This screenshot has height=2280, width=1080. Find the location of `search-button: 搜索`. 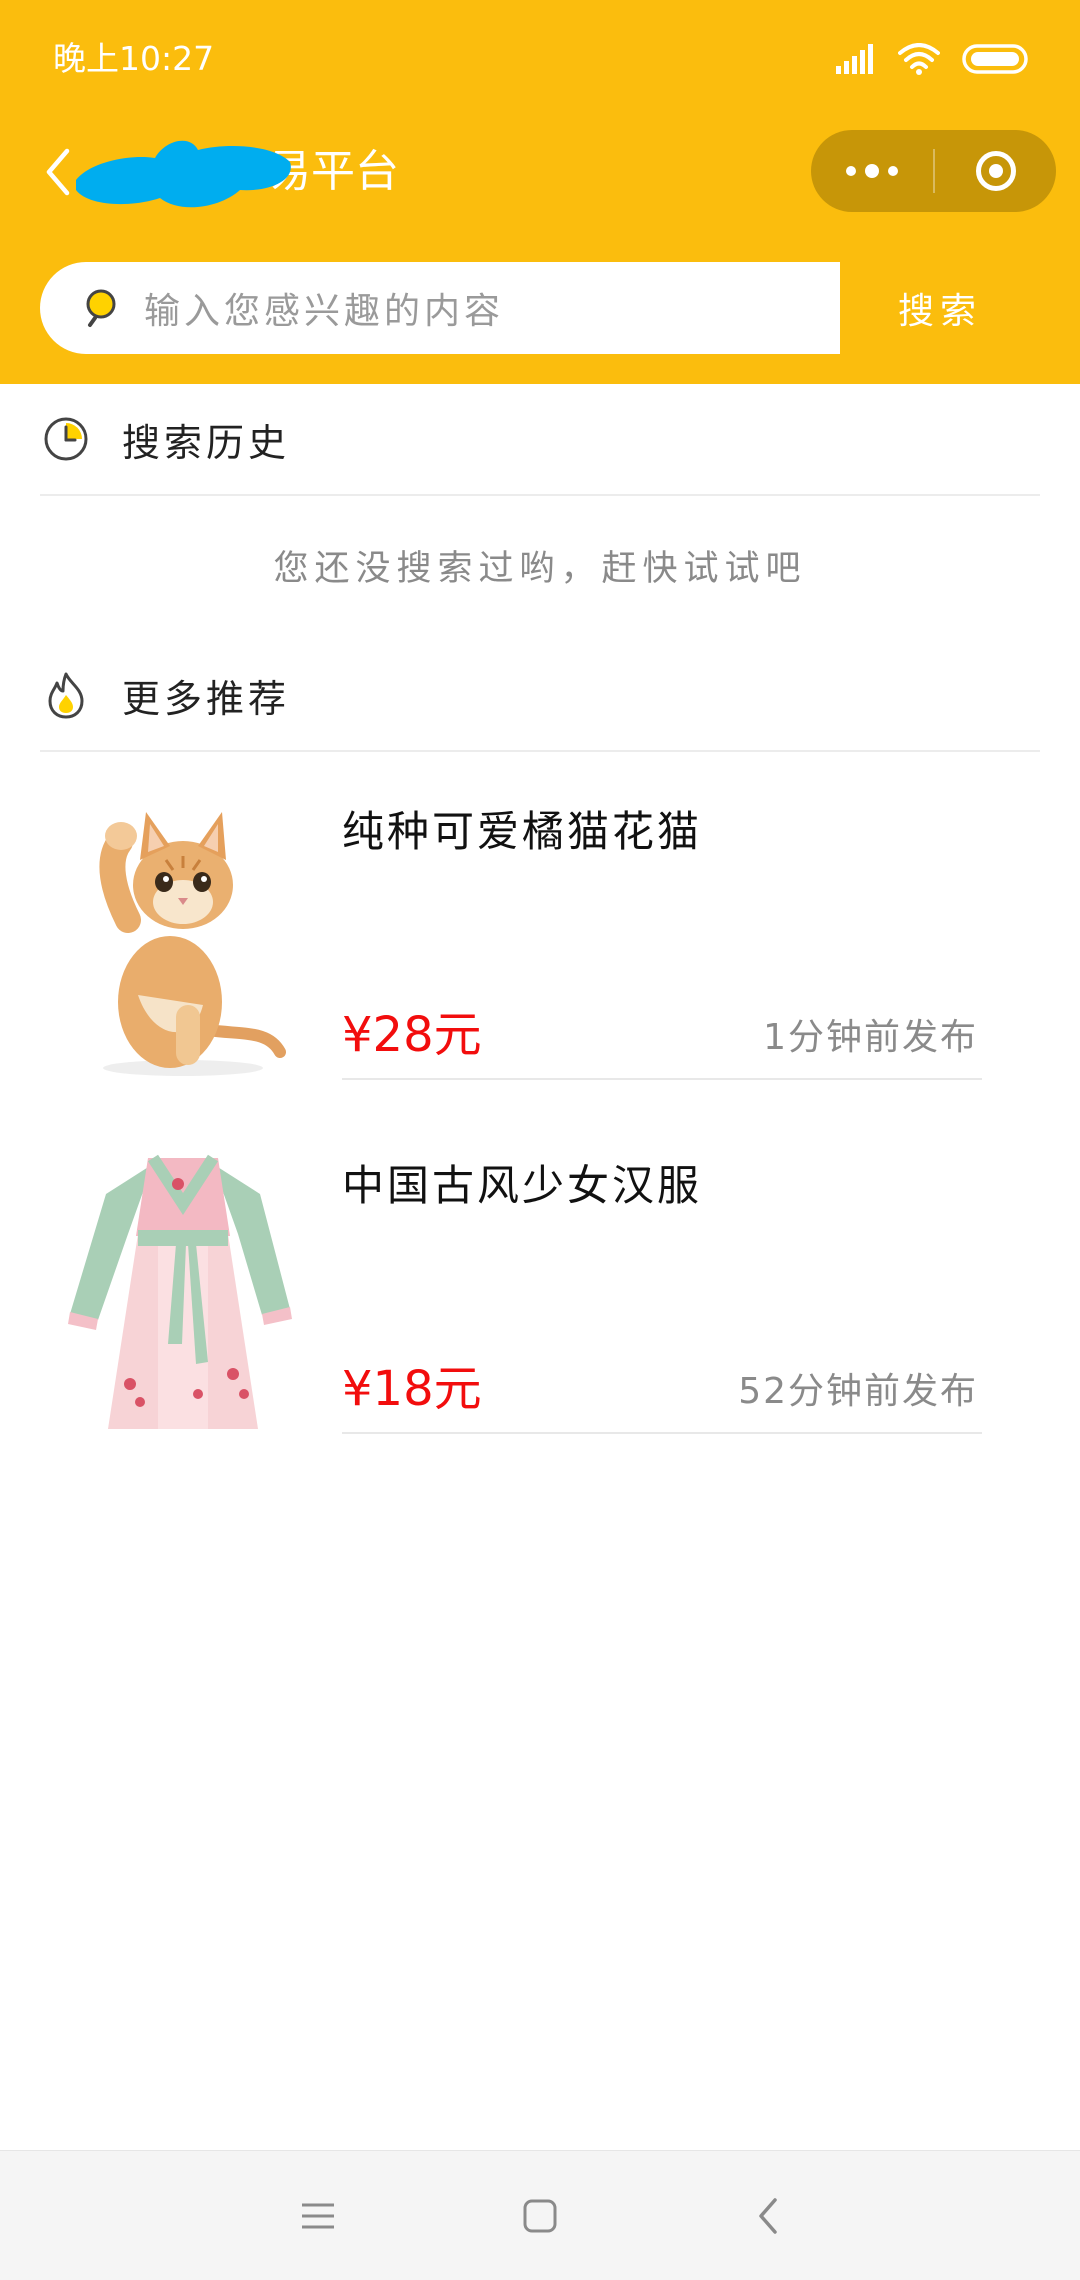

search-button: 搜索 is located at coordinates (940, 308).